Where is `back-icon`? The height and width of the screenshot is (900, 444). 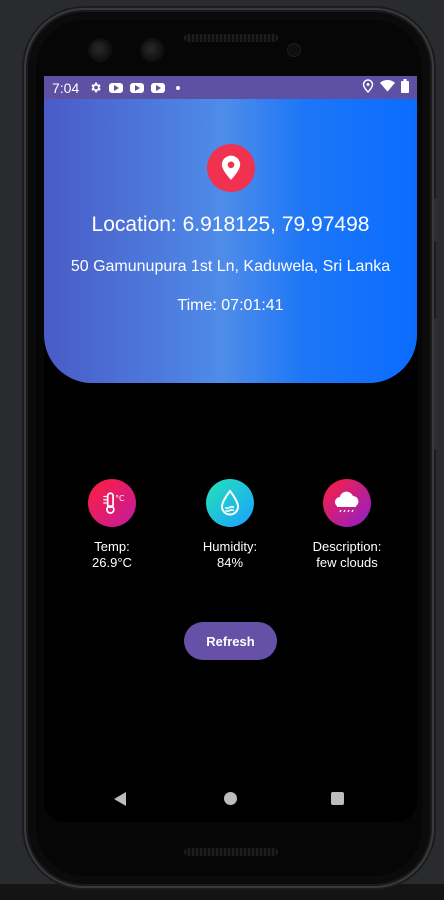 back-icon is located at coordinates (120, 799).